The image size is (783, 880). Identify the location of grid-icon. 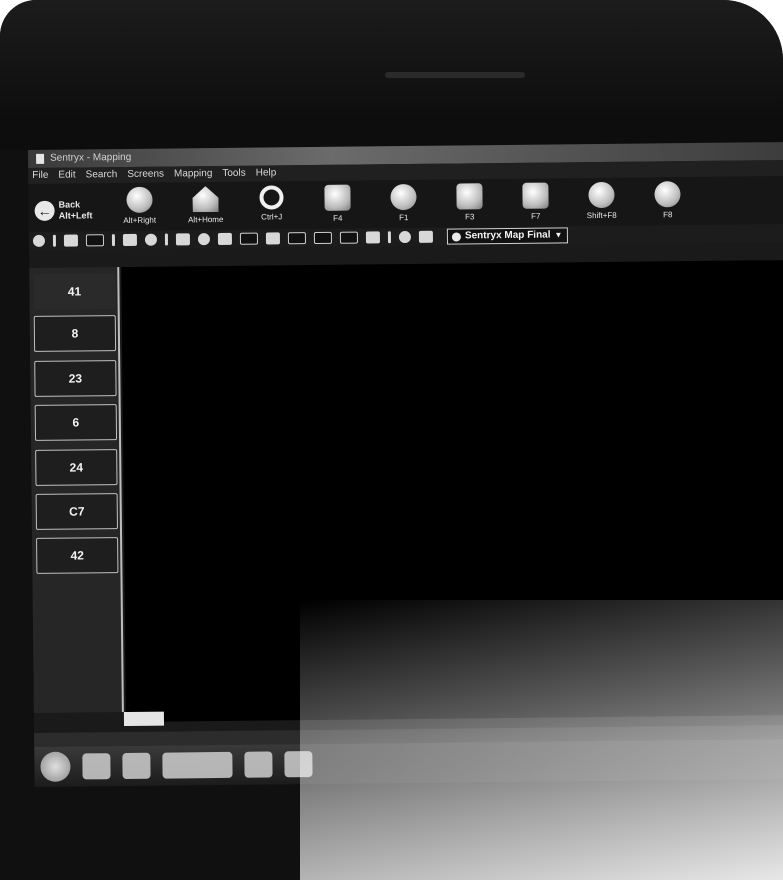
(273, 238).